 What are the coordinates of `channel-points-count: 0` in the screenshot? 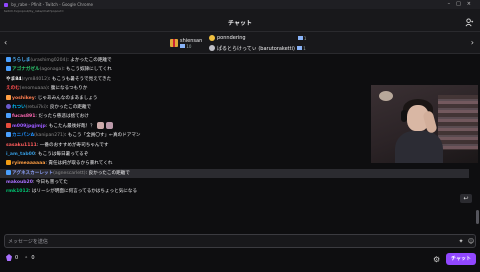 It's located at (17, 257).